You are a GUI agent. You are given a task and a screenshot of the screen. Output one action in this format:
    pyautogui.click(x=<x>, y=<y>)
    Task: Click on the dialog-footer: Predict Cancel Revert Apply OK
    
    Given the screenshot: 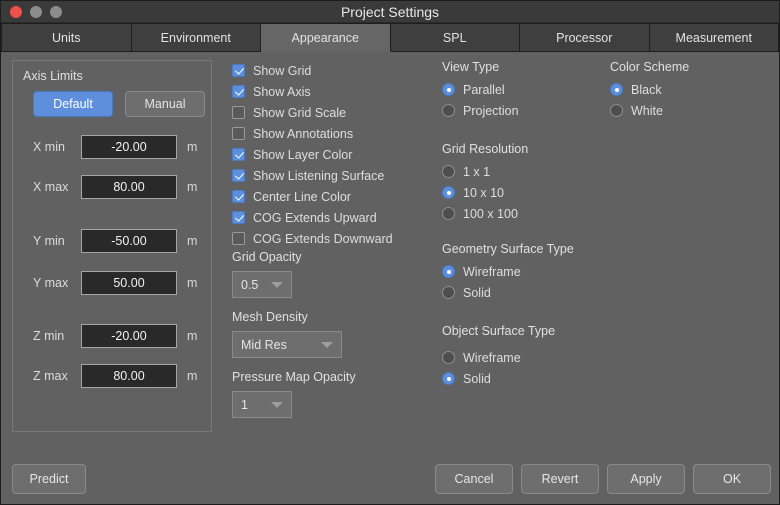 What is the action you would take?
    pyautogui.click(x=390, y=480)
    